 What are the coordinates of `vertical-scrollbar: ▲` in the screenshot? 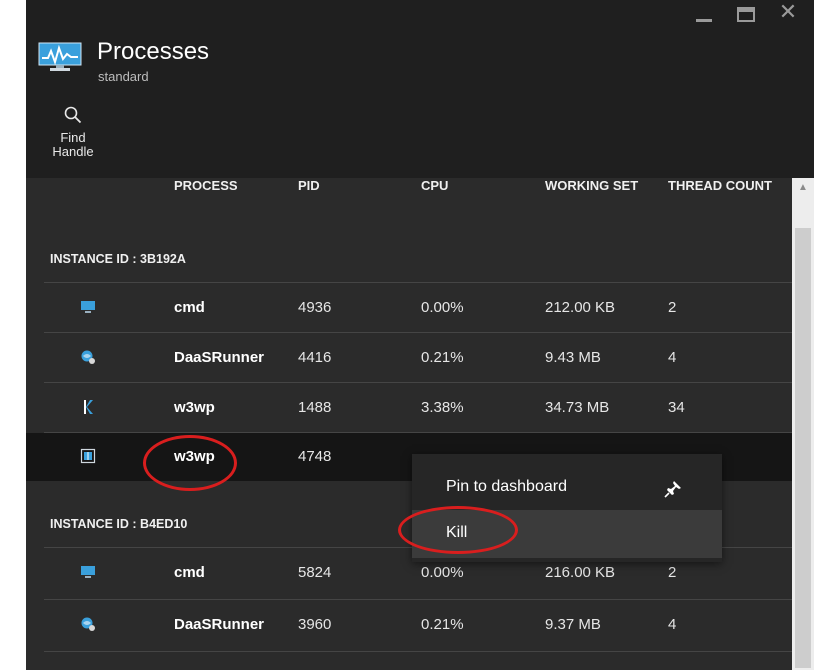 It's located at (803, 424).